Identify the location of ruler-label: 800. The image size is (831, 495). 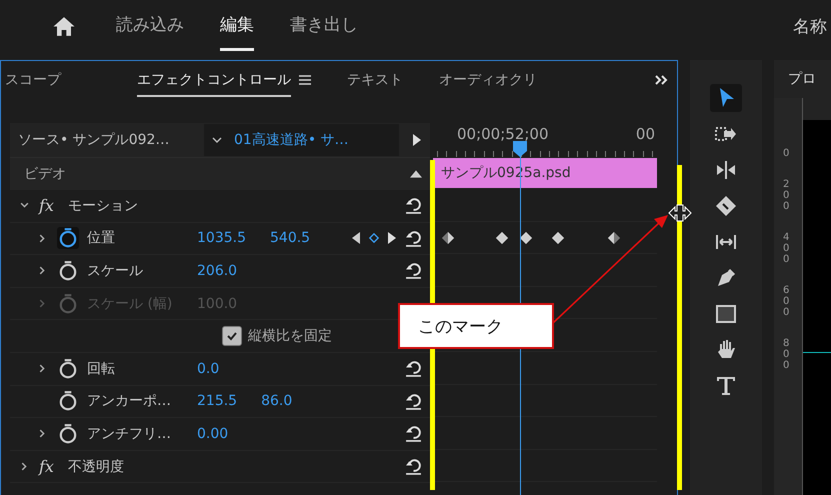
(786, 354).